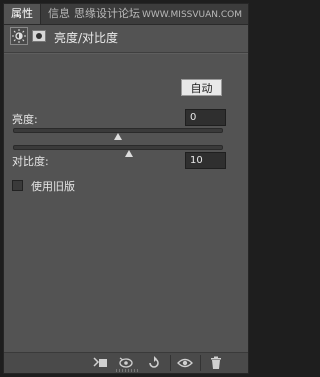 This screenshot has height=377, width=320. I want to click on legacy-label: 使用旧版, so click(53, 186).